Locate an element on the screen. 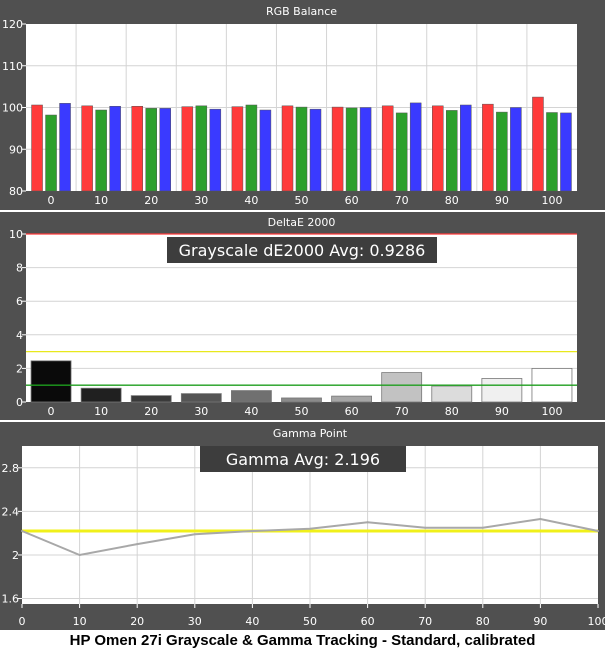 The image size is (605, 652). y-tick-label: 0 is located at coordinates (19, 402).